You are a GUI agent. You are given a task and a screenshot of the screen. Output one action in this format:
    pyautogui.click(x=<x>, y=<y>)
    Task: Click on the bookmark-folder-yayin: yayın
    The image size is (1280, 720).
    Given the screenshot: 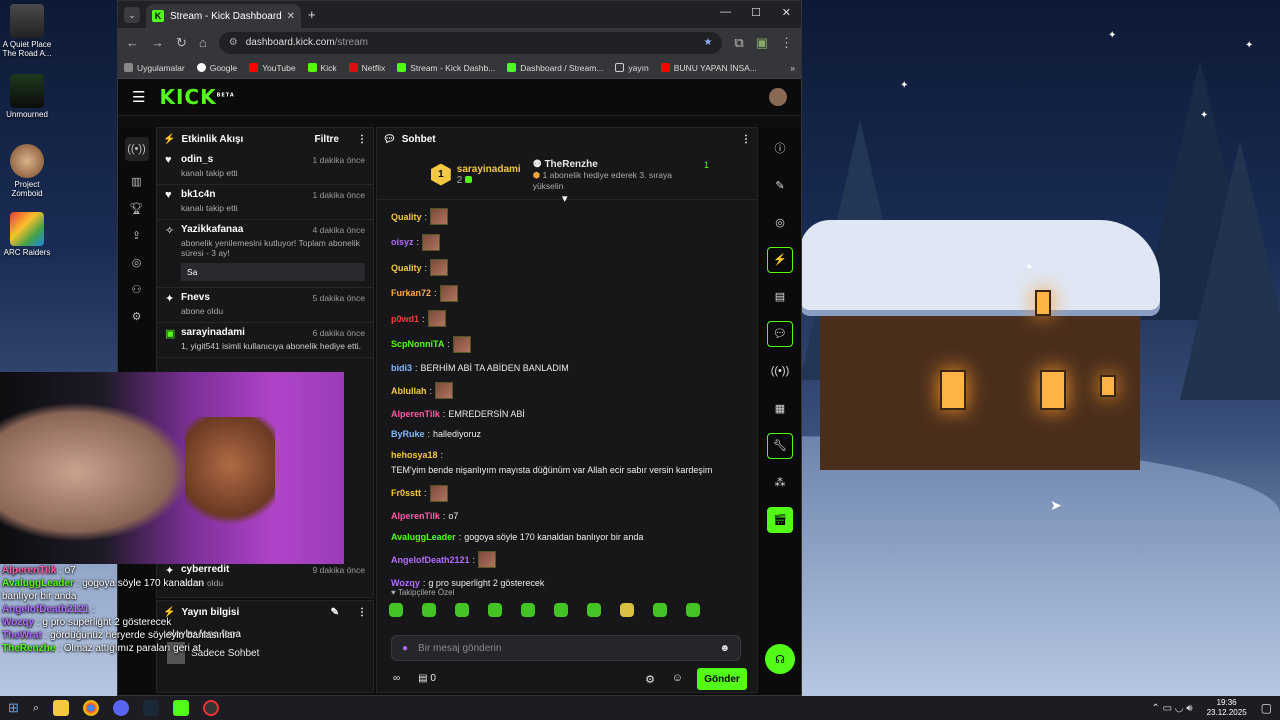 What is the action you would take?
    pyautogui.click(x=632, y=68)
    